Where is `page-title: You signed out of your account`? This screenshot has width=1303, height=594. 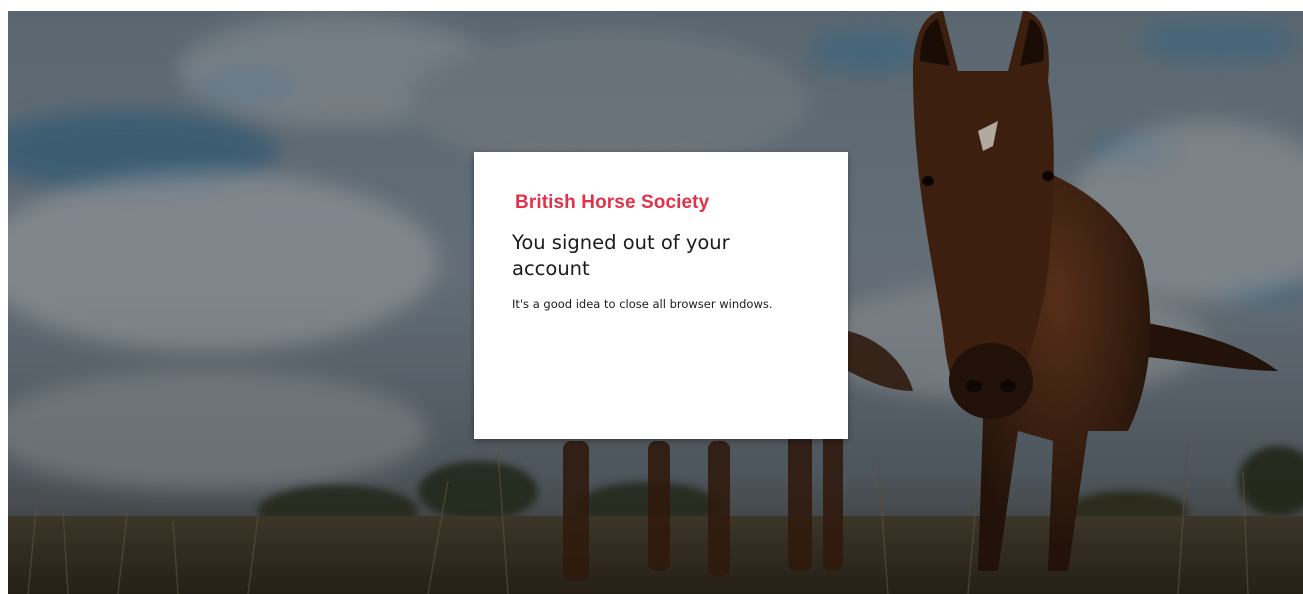
page-title: You signed out of your account is located at coordinates (621, 255).